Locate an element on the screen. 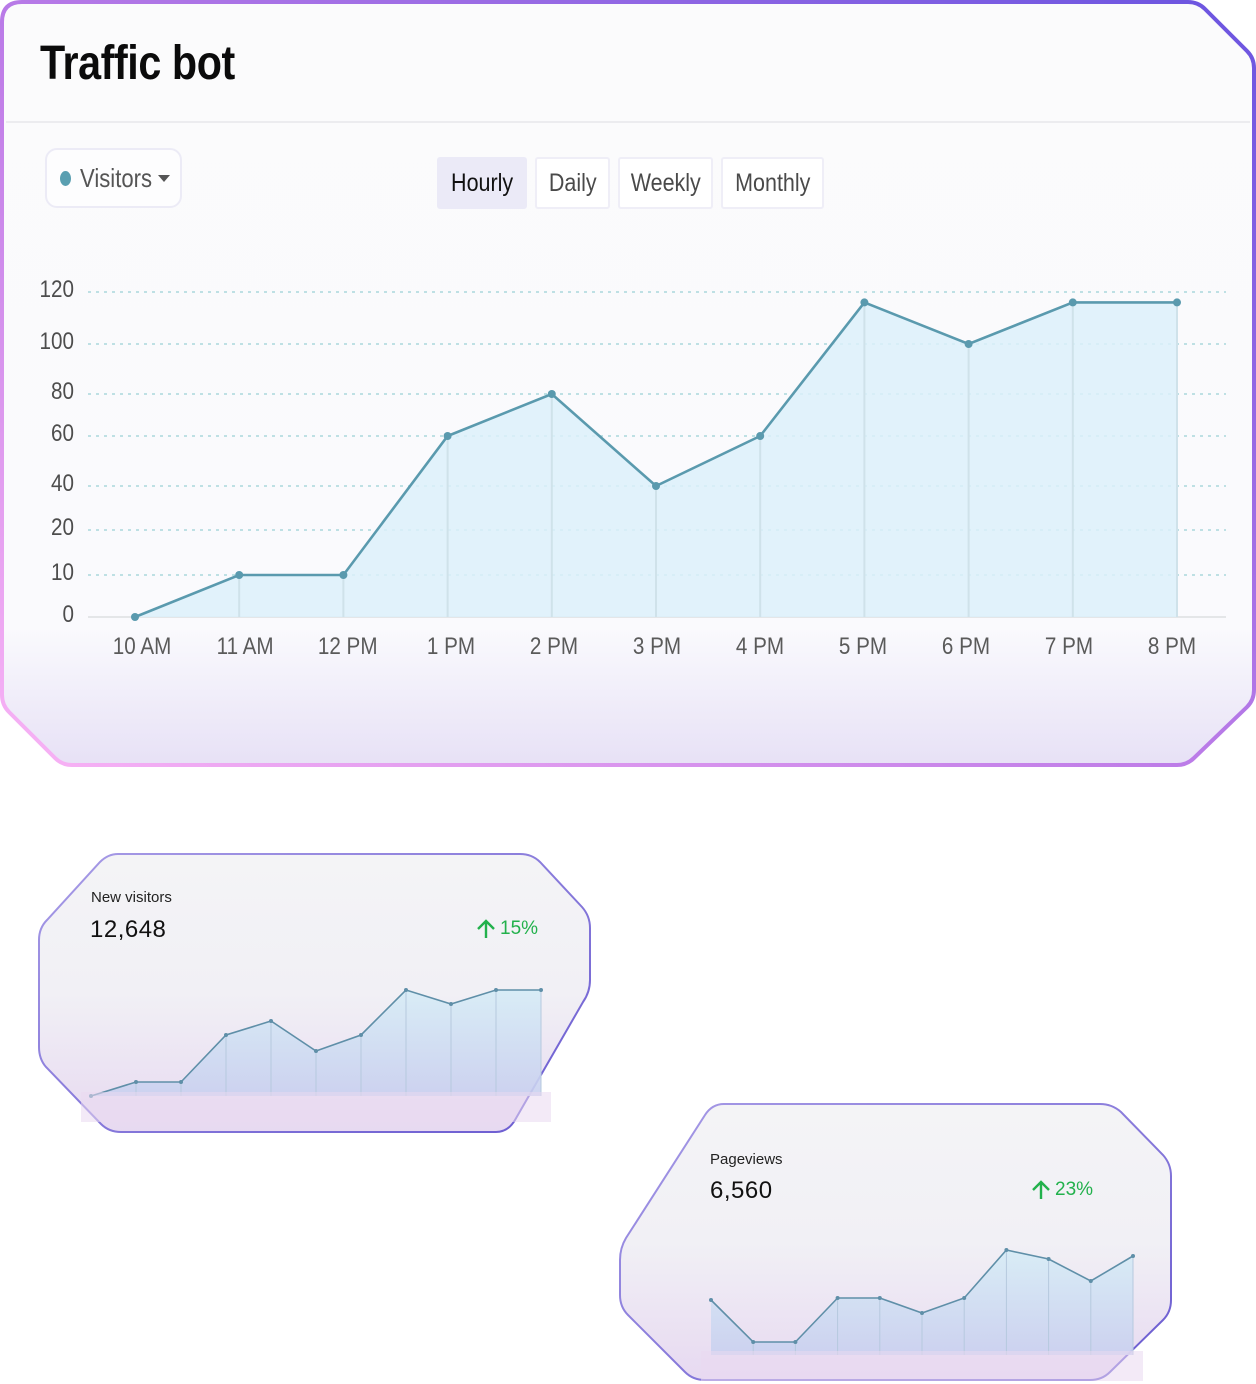 Image resolution: width=1256 pixels, height=1384 pixels. pageviews-sparkline is located at coordinates (922, 1314).